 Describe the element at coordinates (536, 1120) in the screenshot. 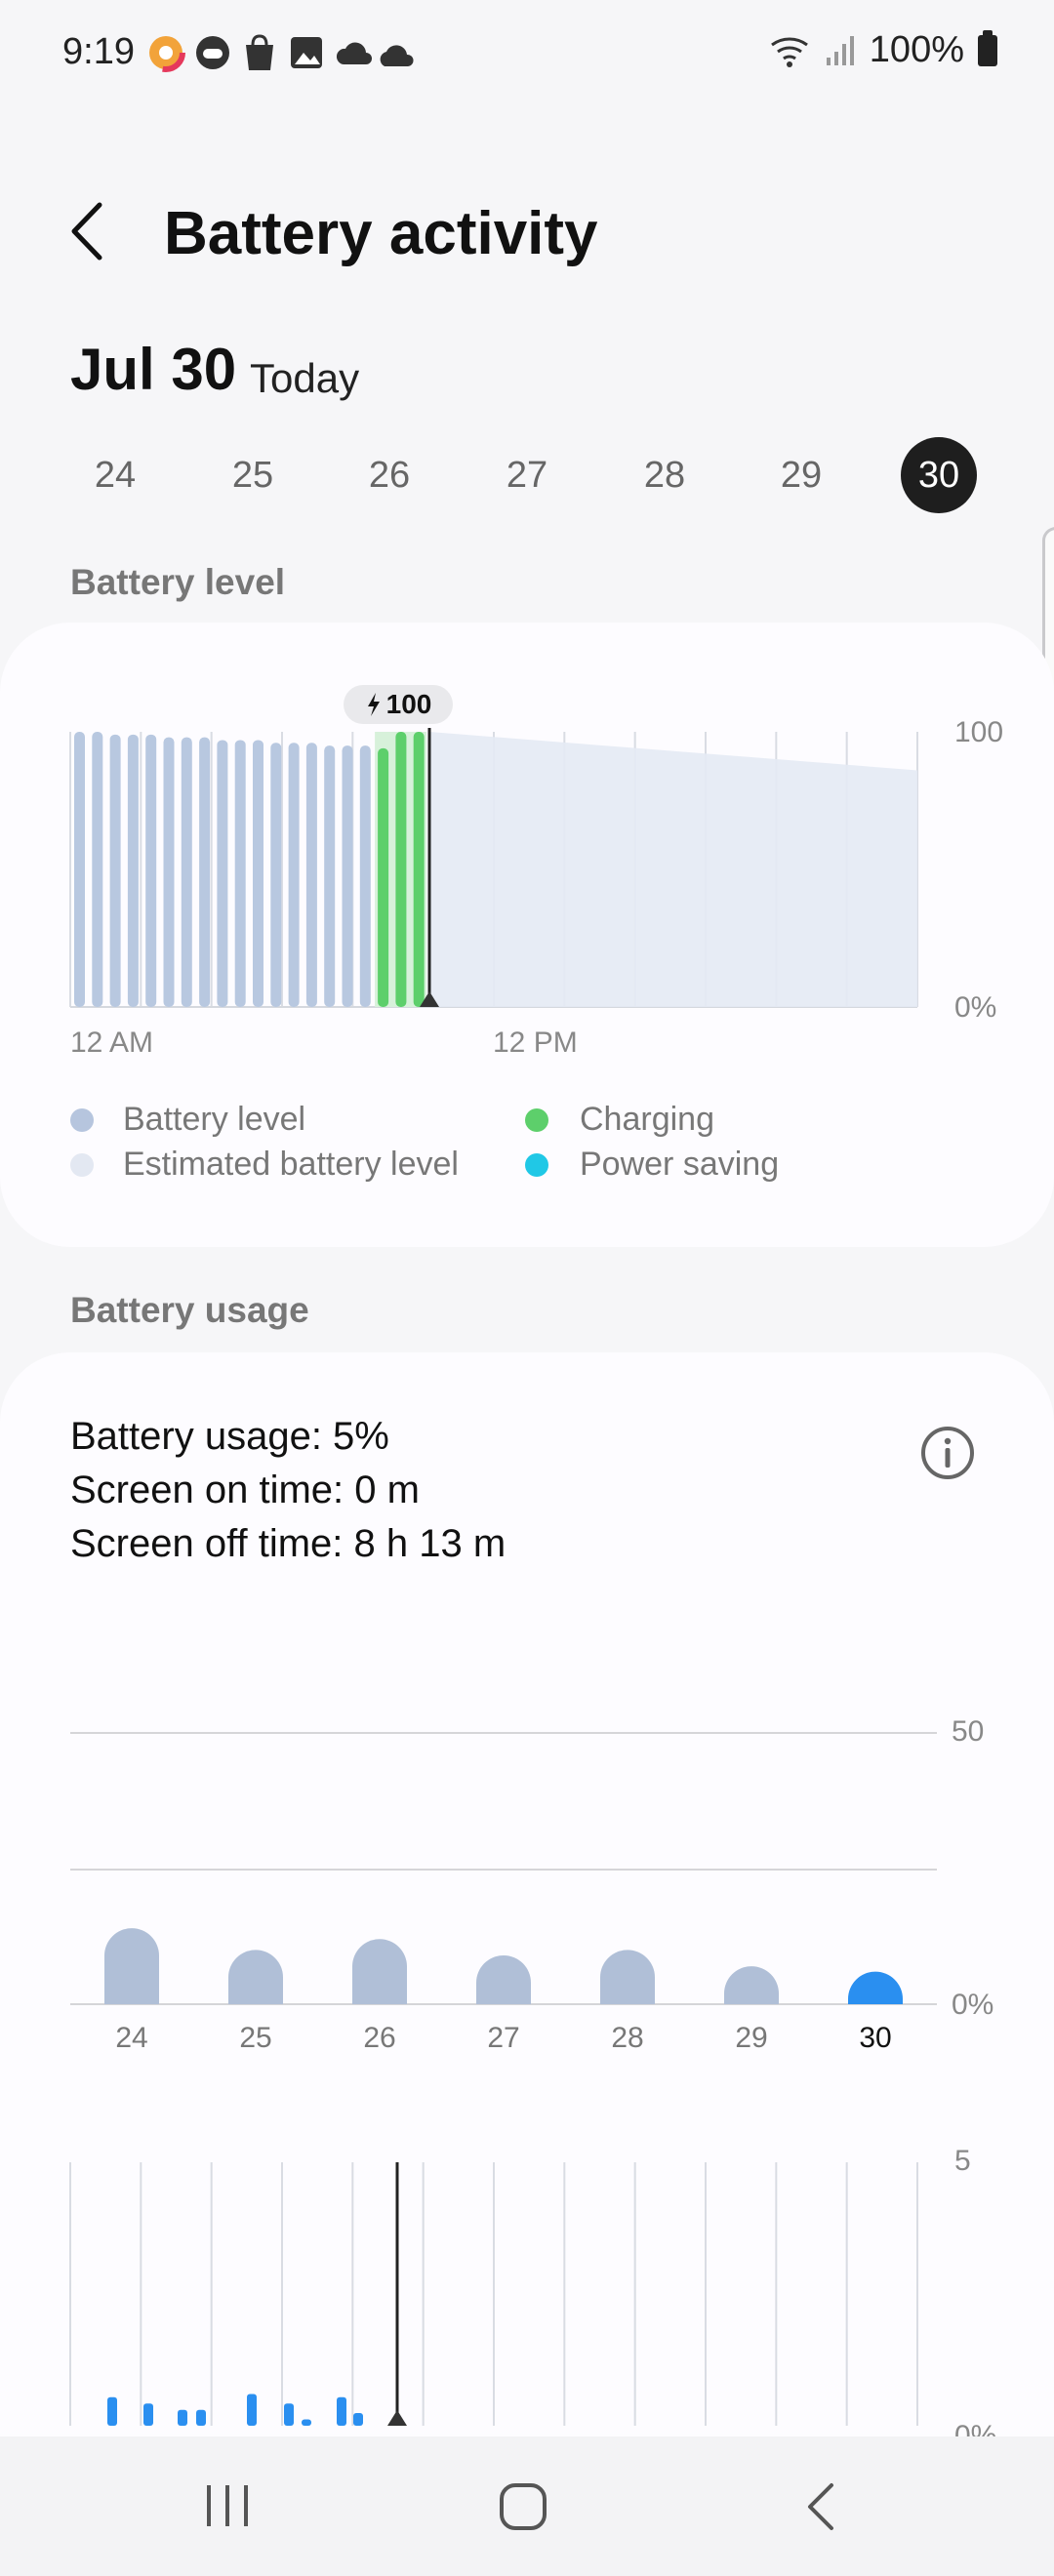

I see `legend-dot-charging` at that location.